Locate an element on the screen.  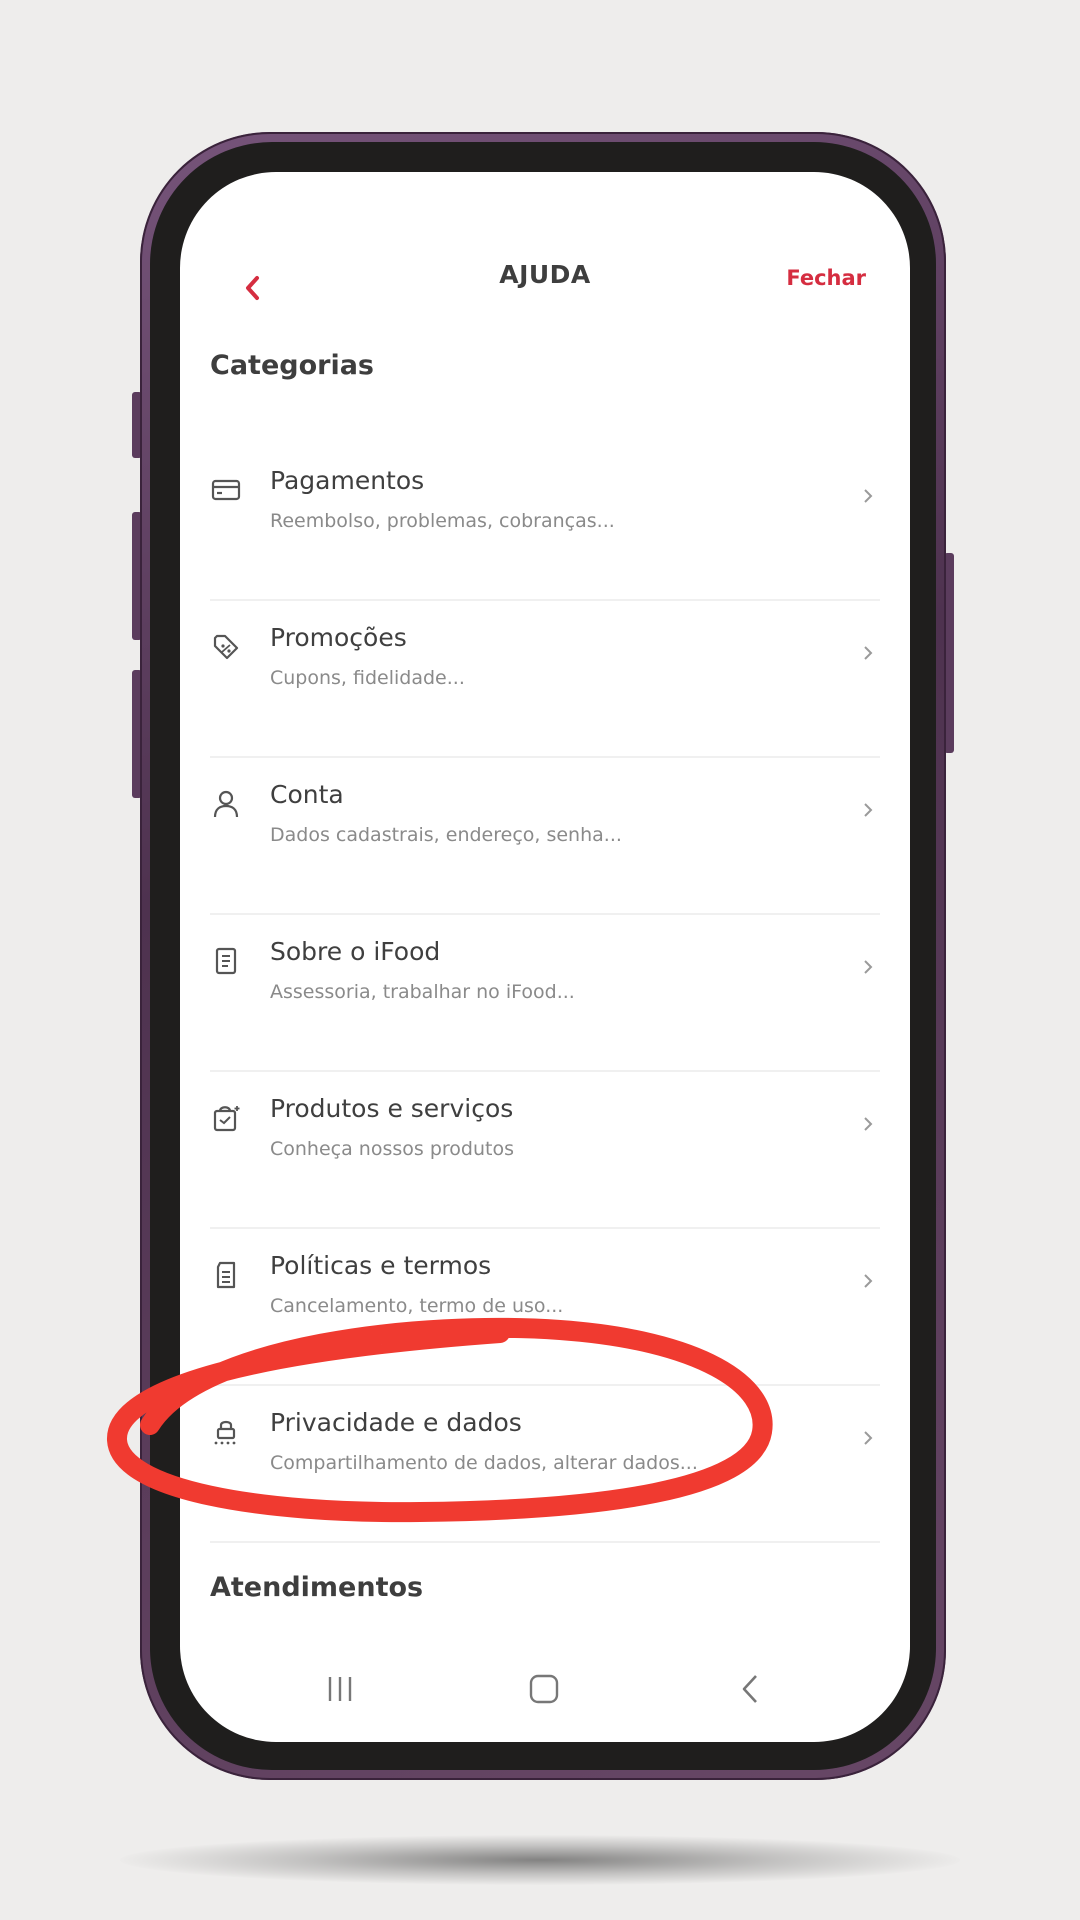
home-button is located at coordinates (544, 1689).